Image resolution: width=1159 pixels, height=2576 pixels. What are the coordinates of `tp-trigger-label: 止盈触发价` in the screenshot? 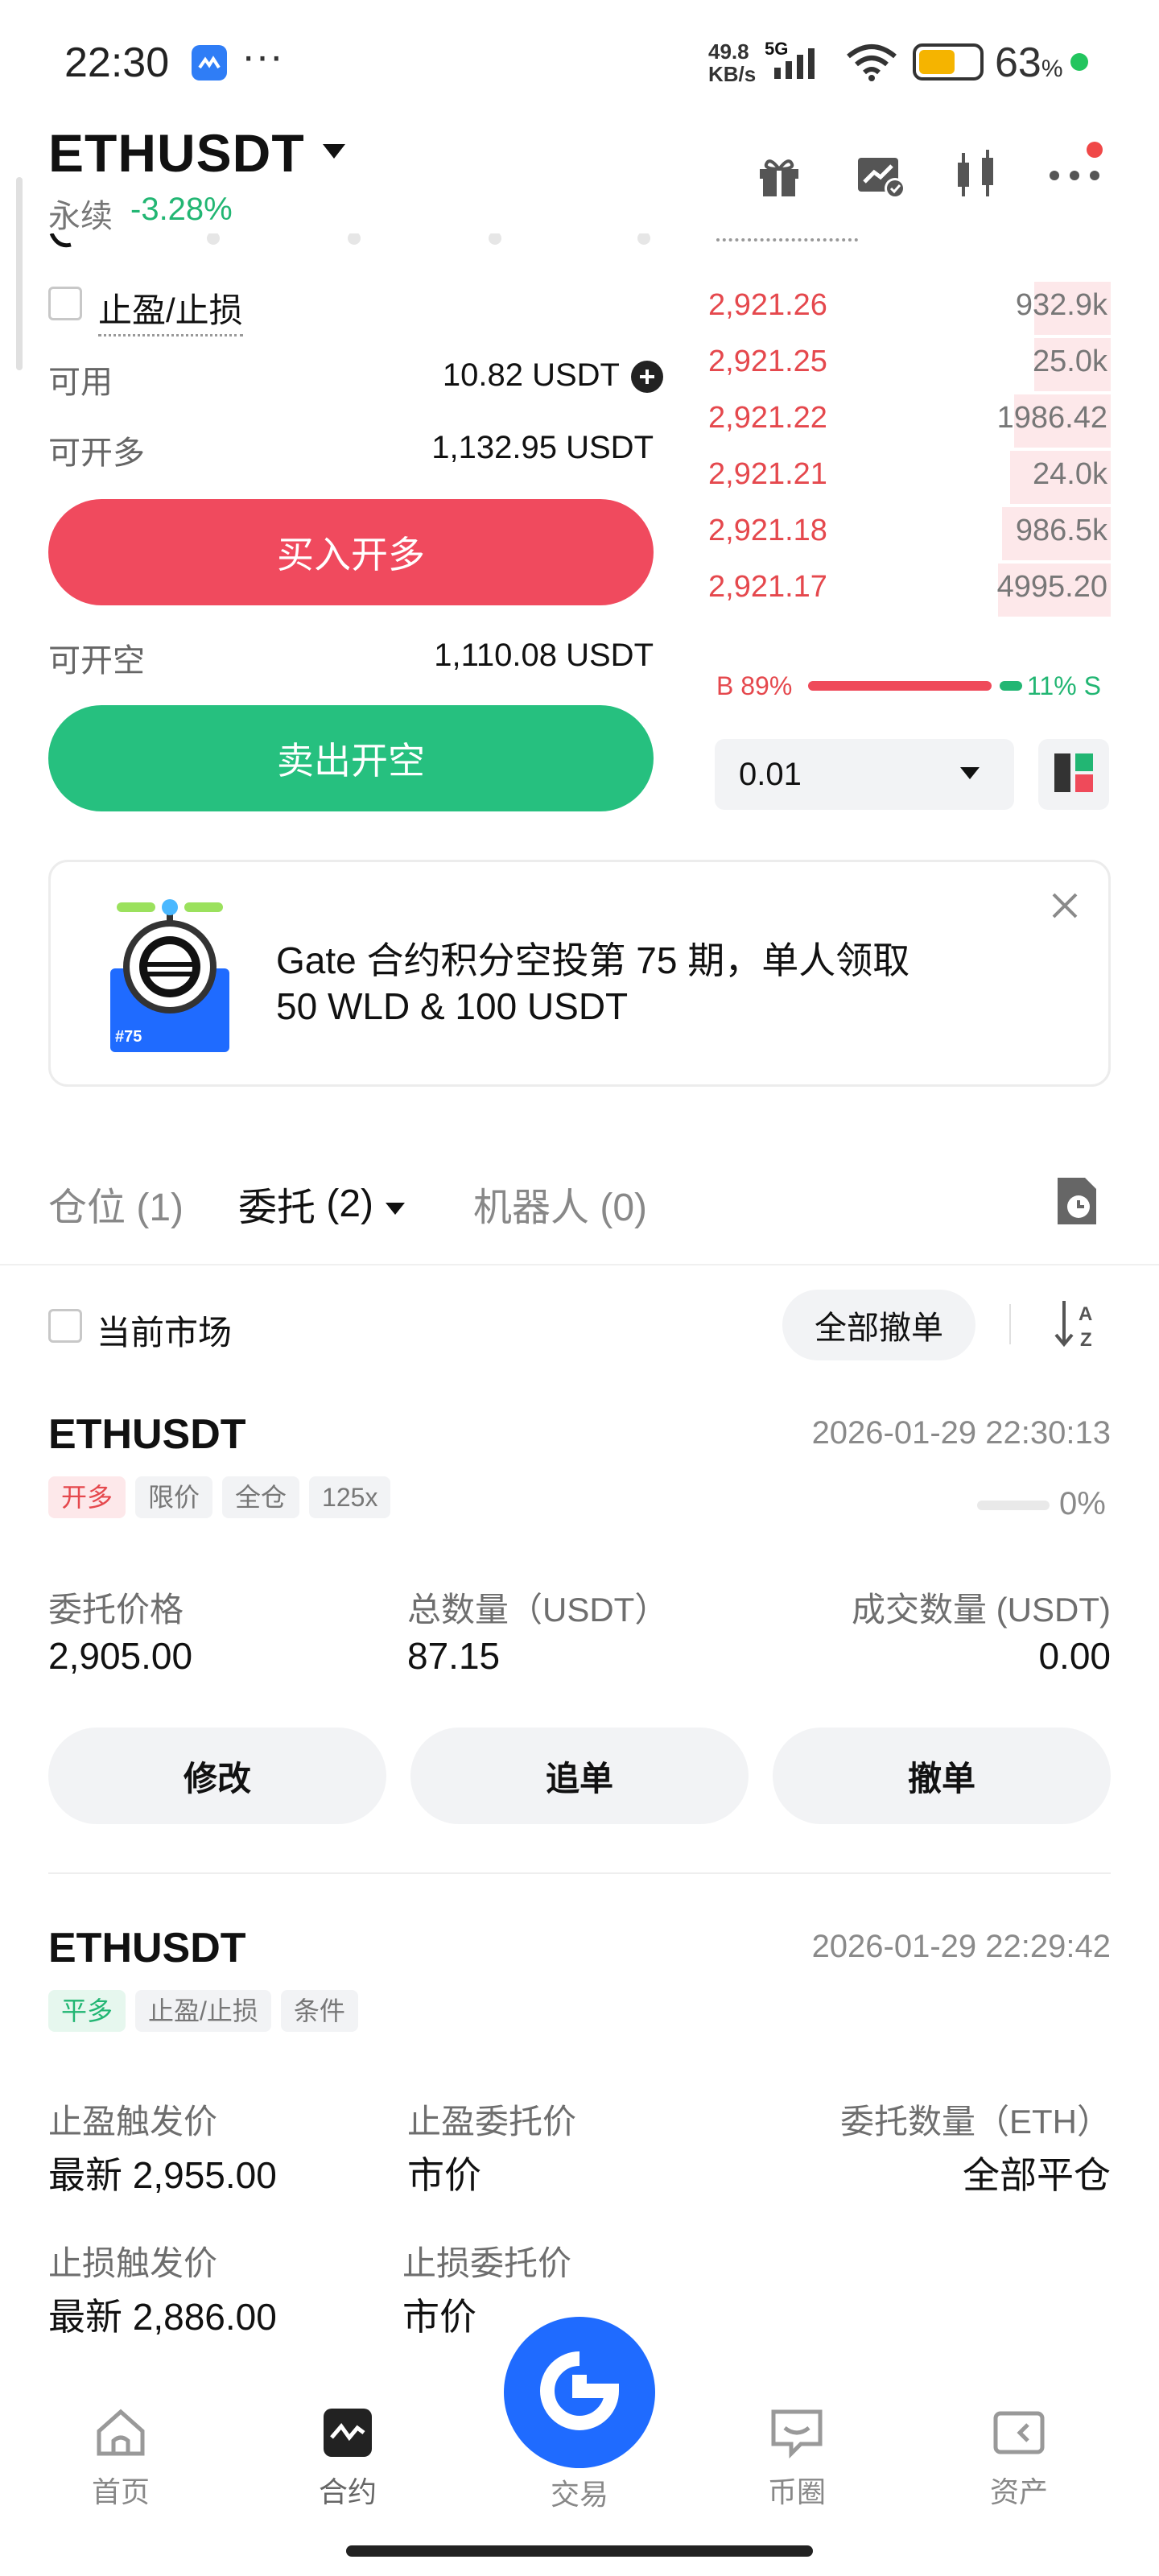 It's located at (133, 2121).